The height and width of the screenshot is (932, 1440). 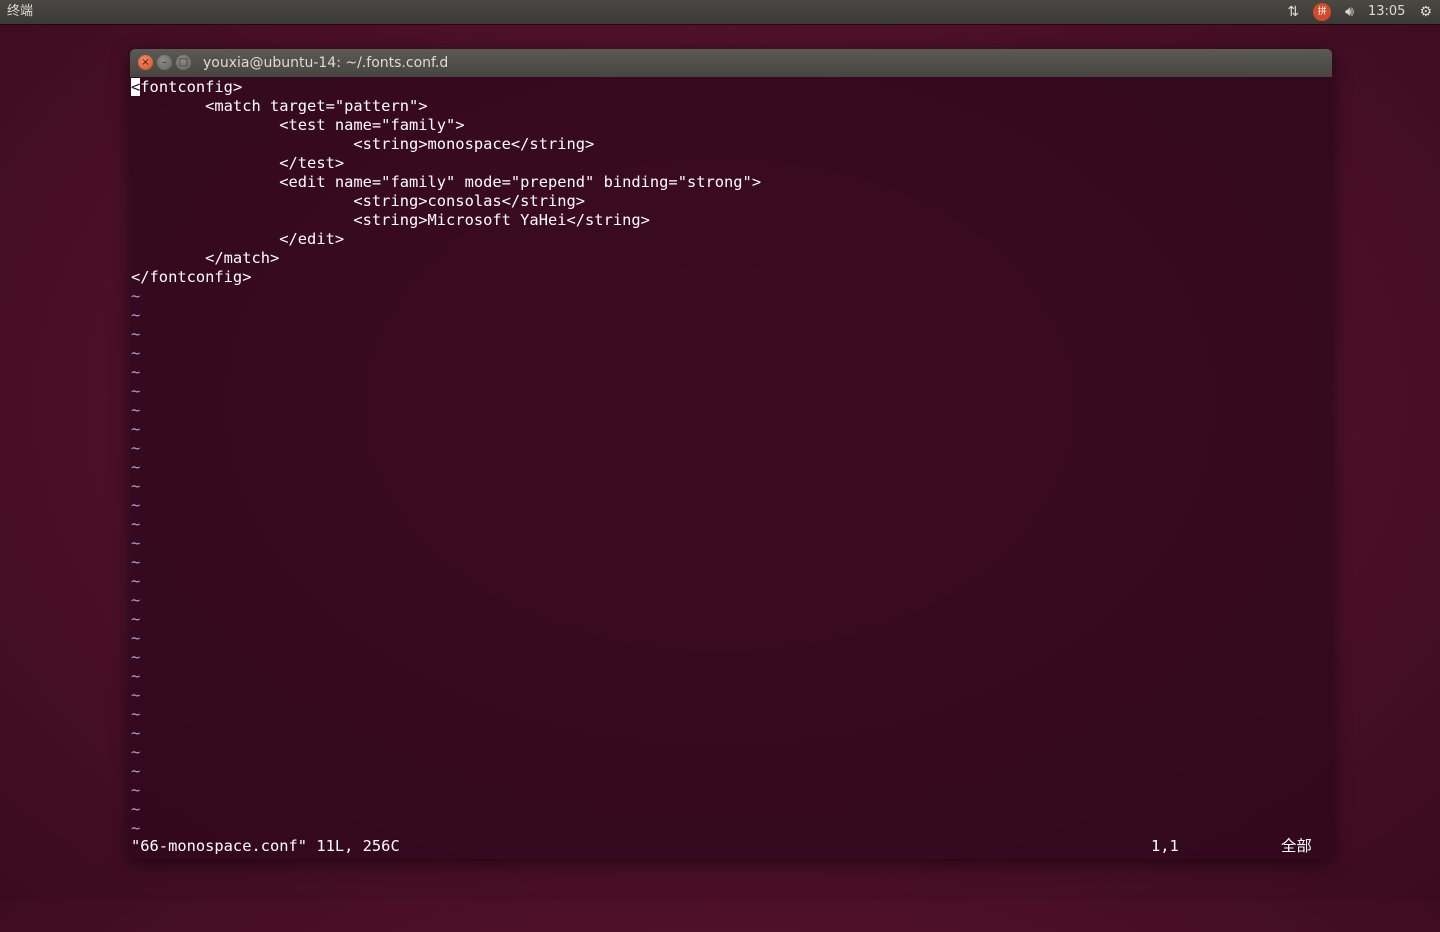 What do you see at coordinates (205, 258) in the screenshot?
I see `editor-line: </match>` at bounding box center [205, 258].